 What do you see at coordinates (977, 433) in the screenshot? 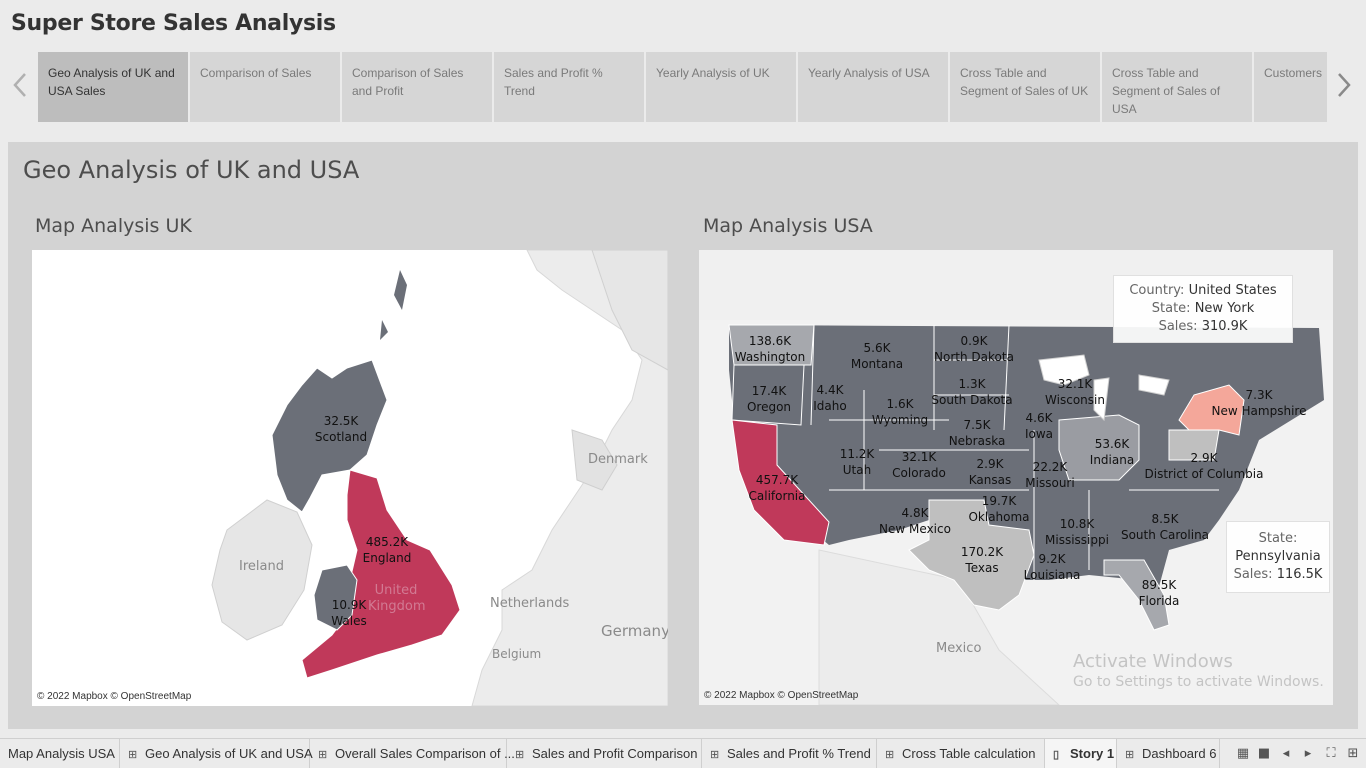
I see `state-label-nebraska: 7.5K Nebraska` at bounding box center [977, 433].